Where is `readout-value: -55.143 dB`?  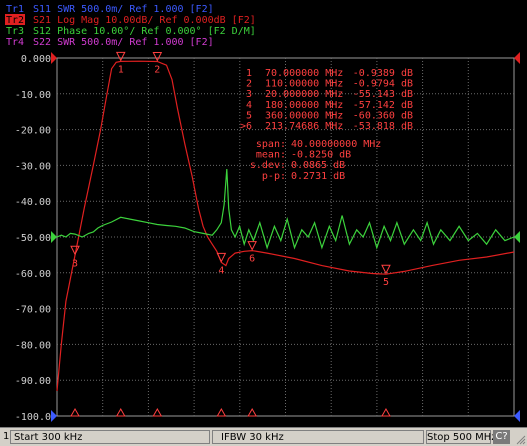
readout-value: -55.143 dB is located at coordinates (383, 94).